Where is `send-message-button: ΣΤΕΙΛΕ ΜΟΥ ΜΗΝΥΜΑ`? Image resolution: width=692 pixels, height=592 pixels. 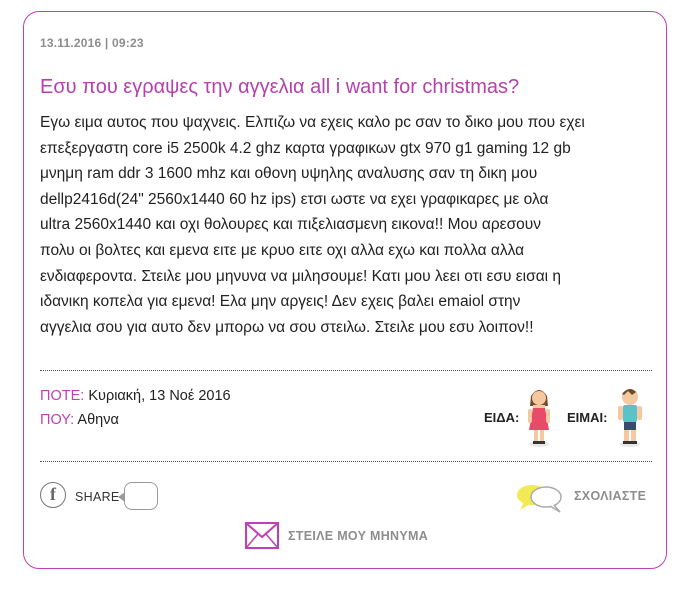 send-message-button: ΣΤΕΙΛΕ ΜΟΥ ΜΗΝΥΜΑ is located at coordinates (358, 536).